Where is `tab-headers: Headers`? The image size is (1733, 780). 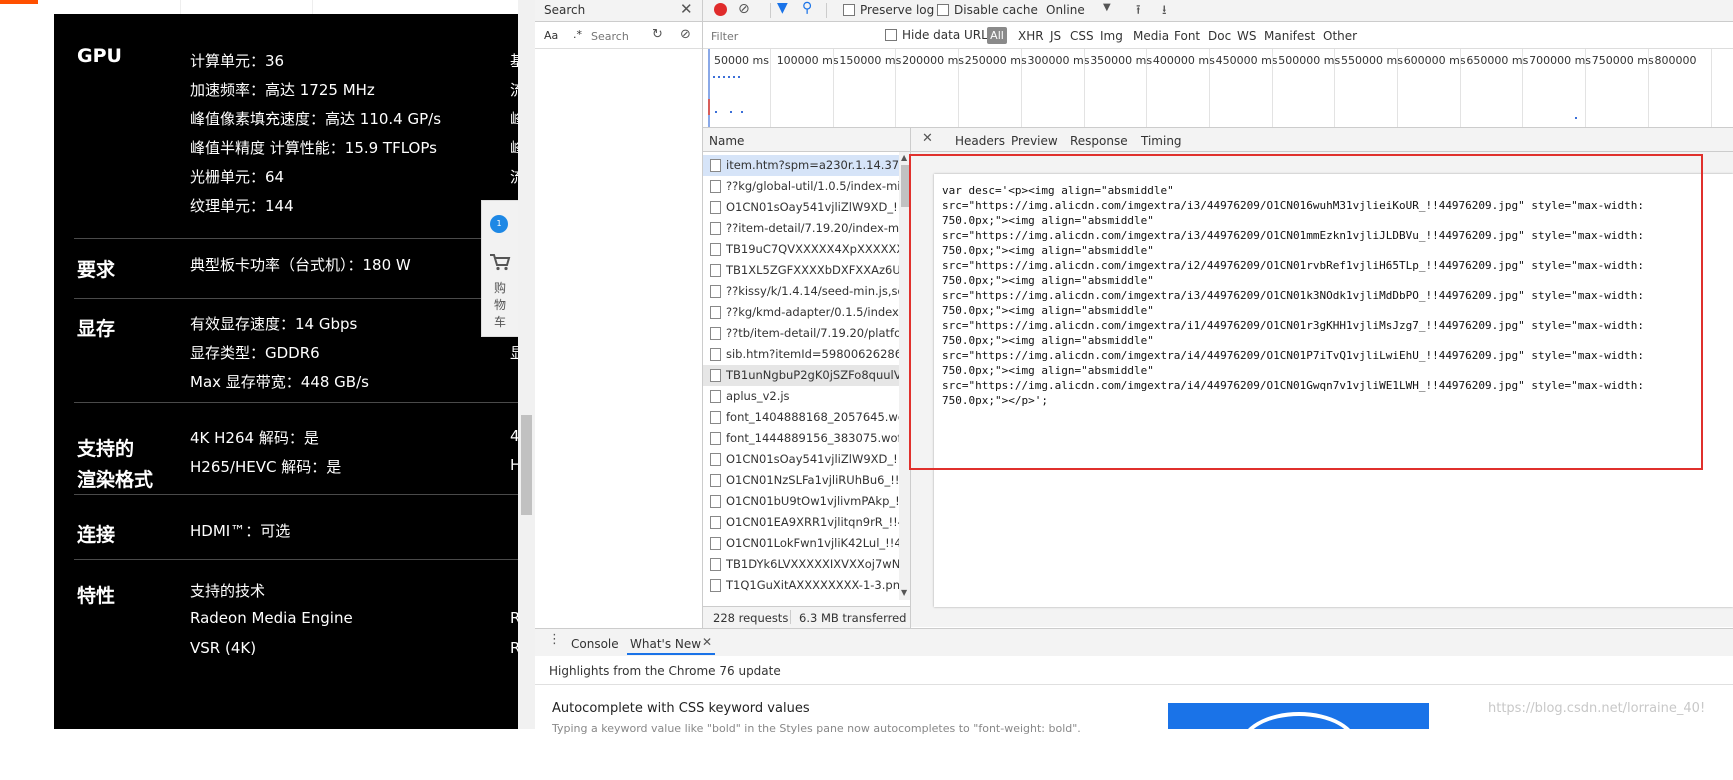
tab-headers: Headers is located at coordinates (980, 141).